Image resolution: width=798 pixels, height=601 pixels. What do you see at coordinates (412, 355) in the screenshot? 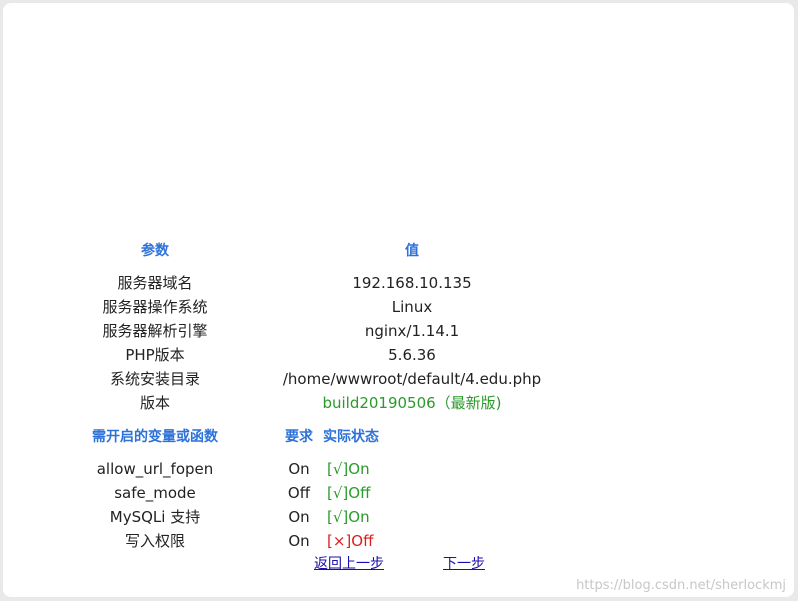
I see `info-value: 5.6.36` at bounding box center [412, 355].